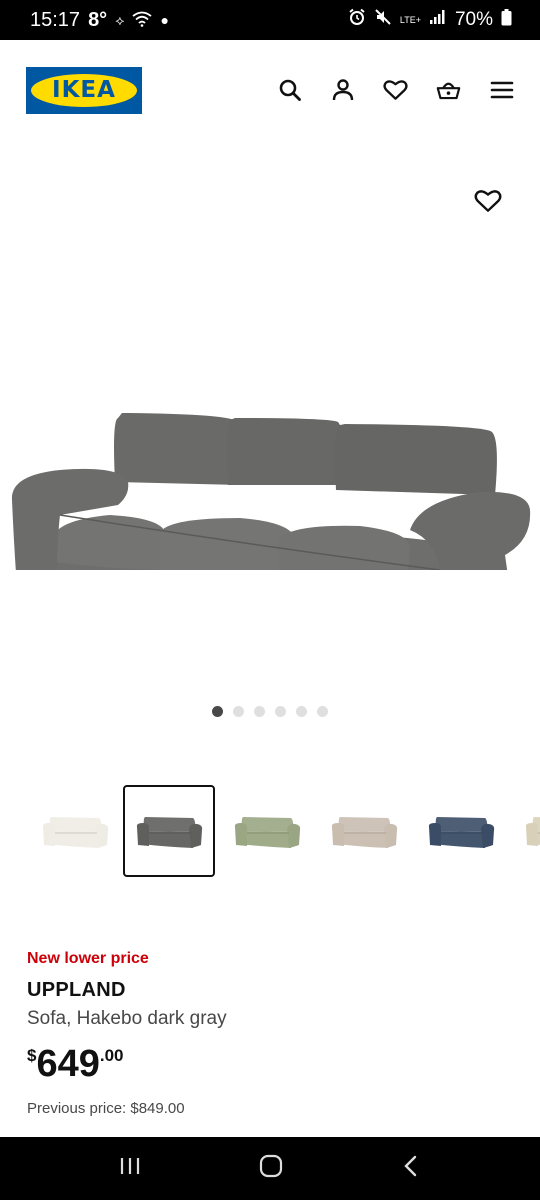  I want to click on user-icon, so click(342, 90).